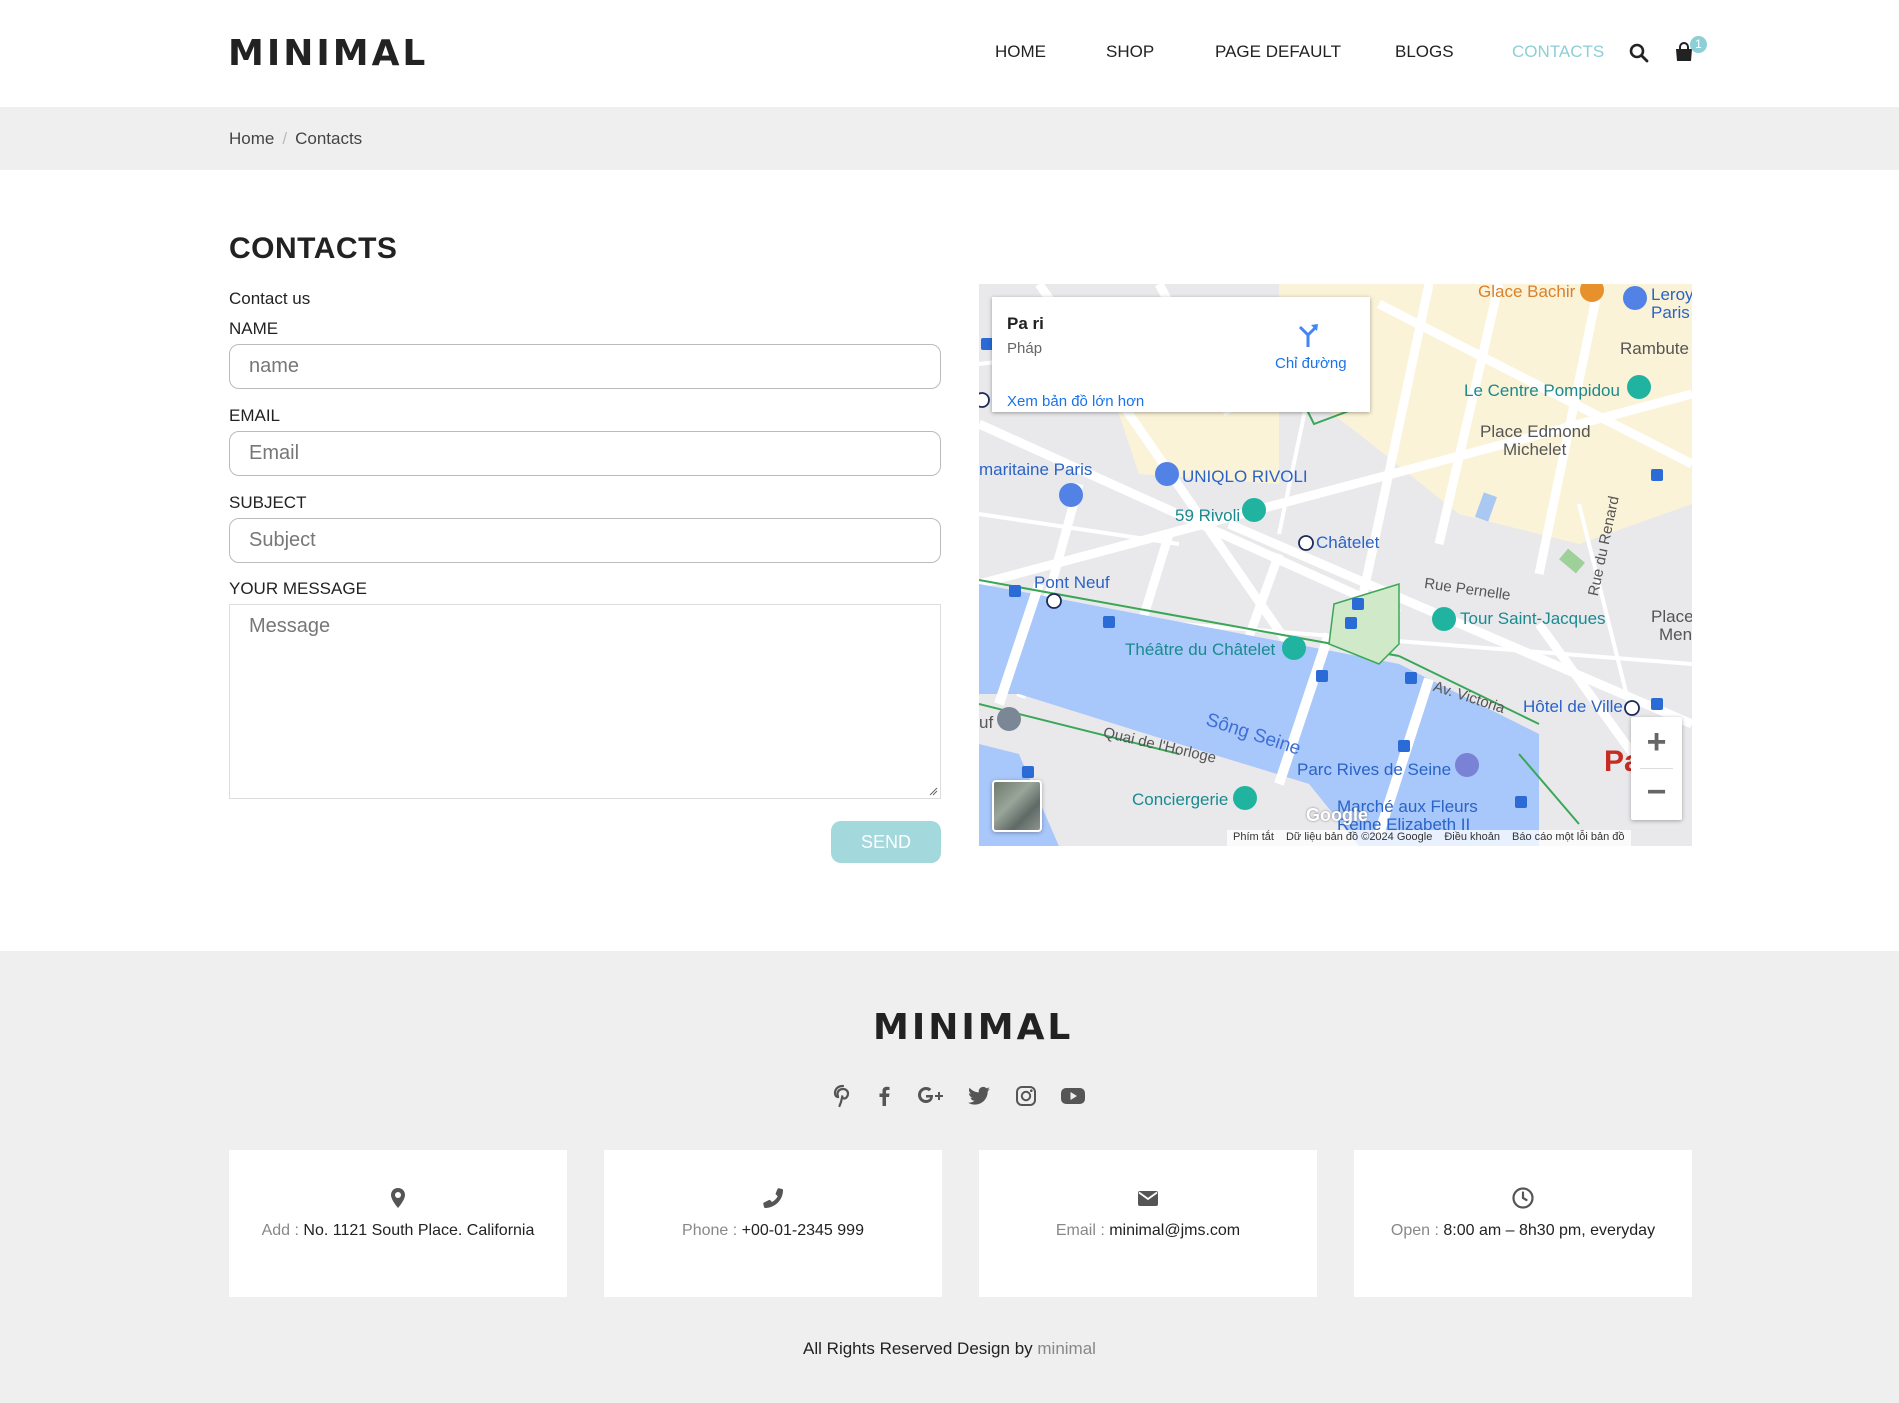  I want to click on email-input, so click(585, 453).